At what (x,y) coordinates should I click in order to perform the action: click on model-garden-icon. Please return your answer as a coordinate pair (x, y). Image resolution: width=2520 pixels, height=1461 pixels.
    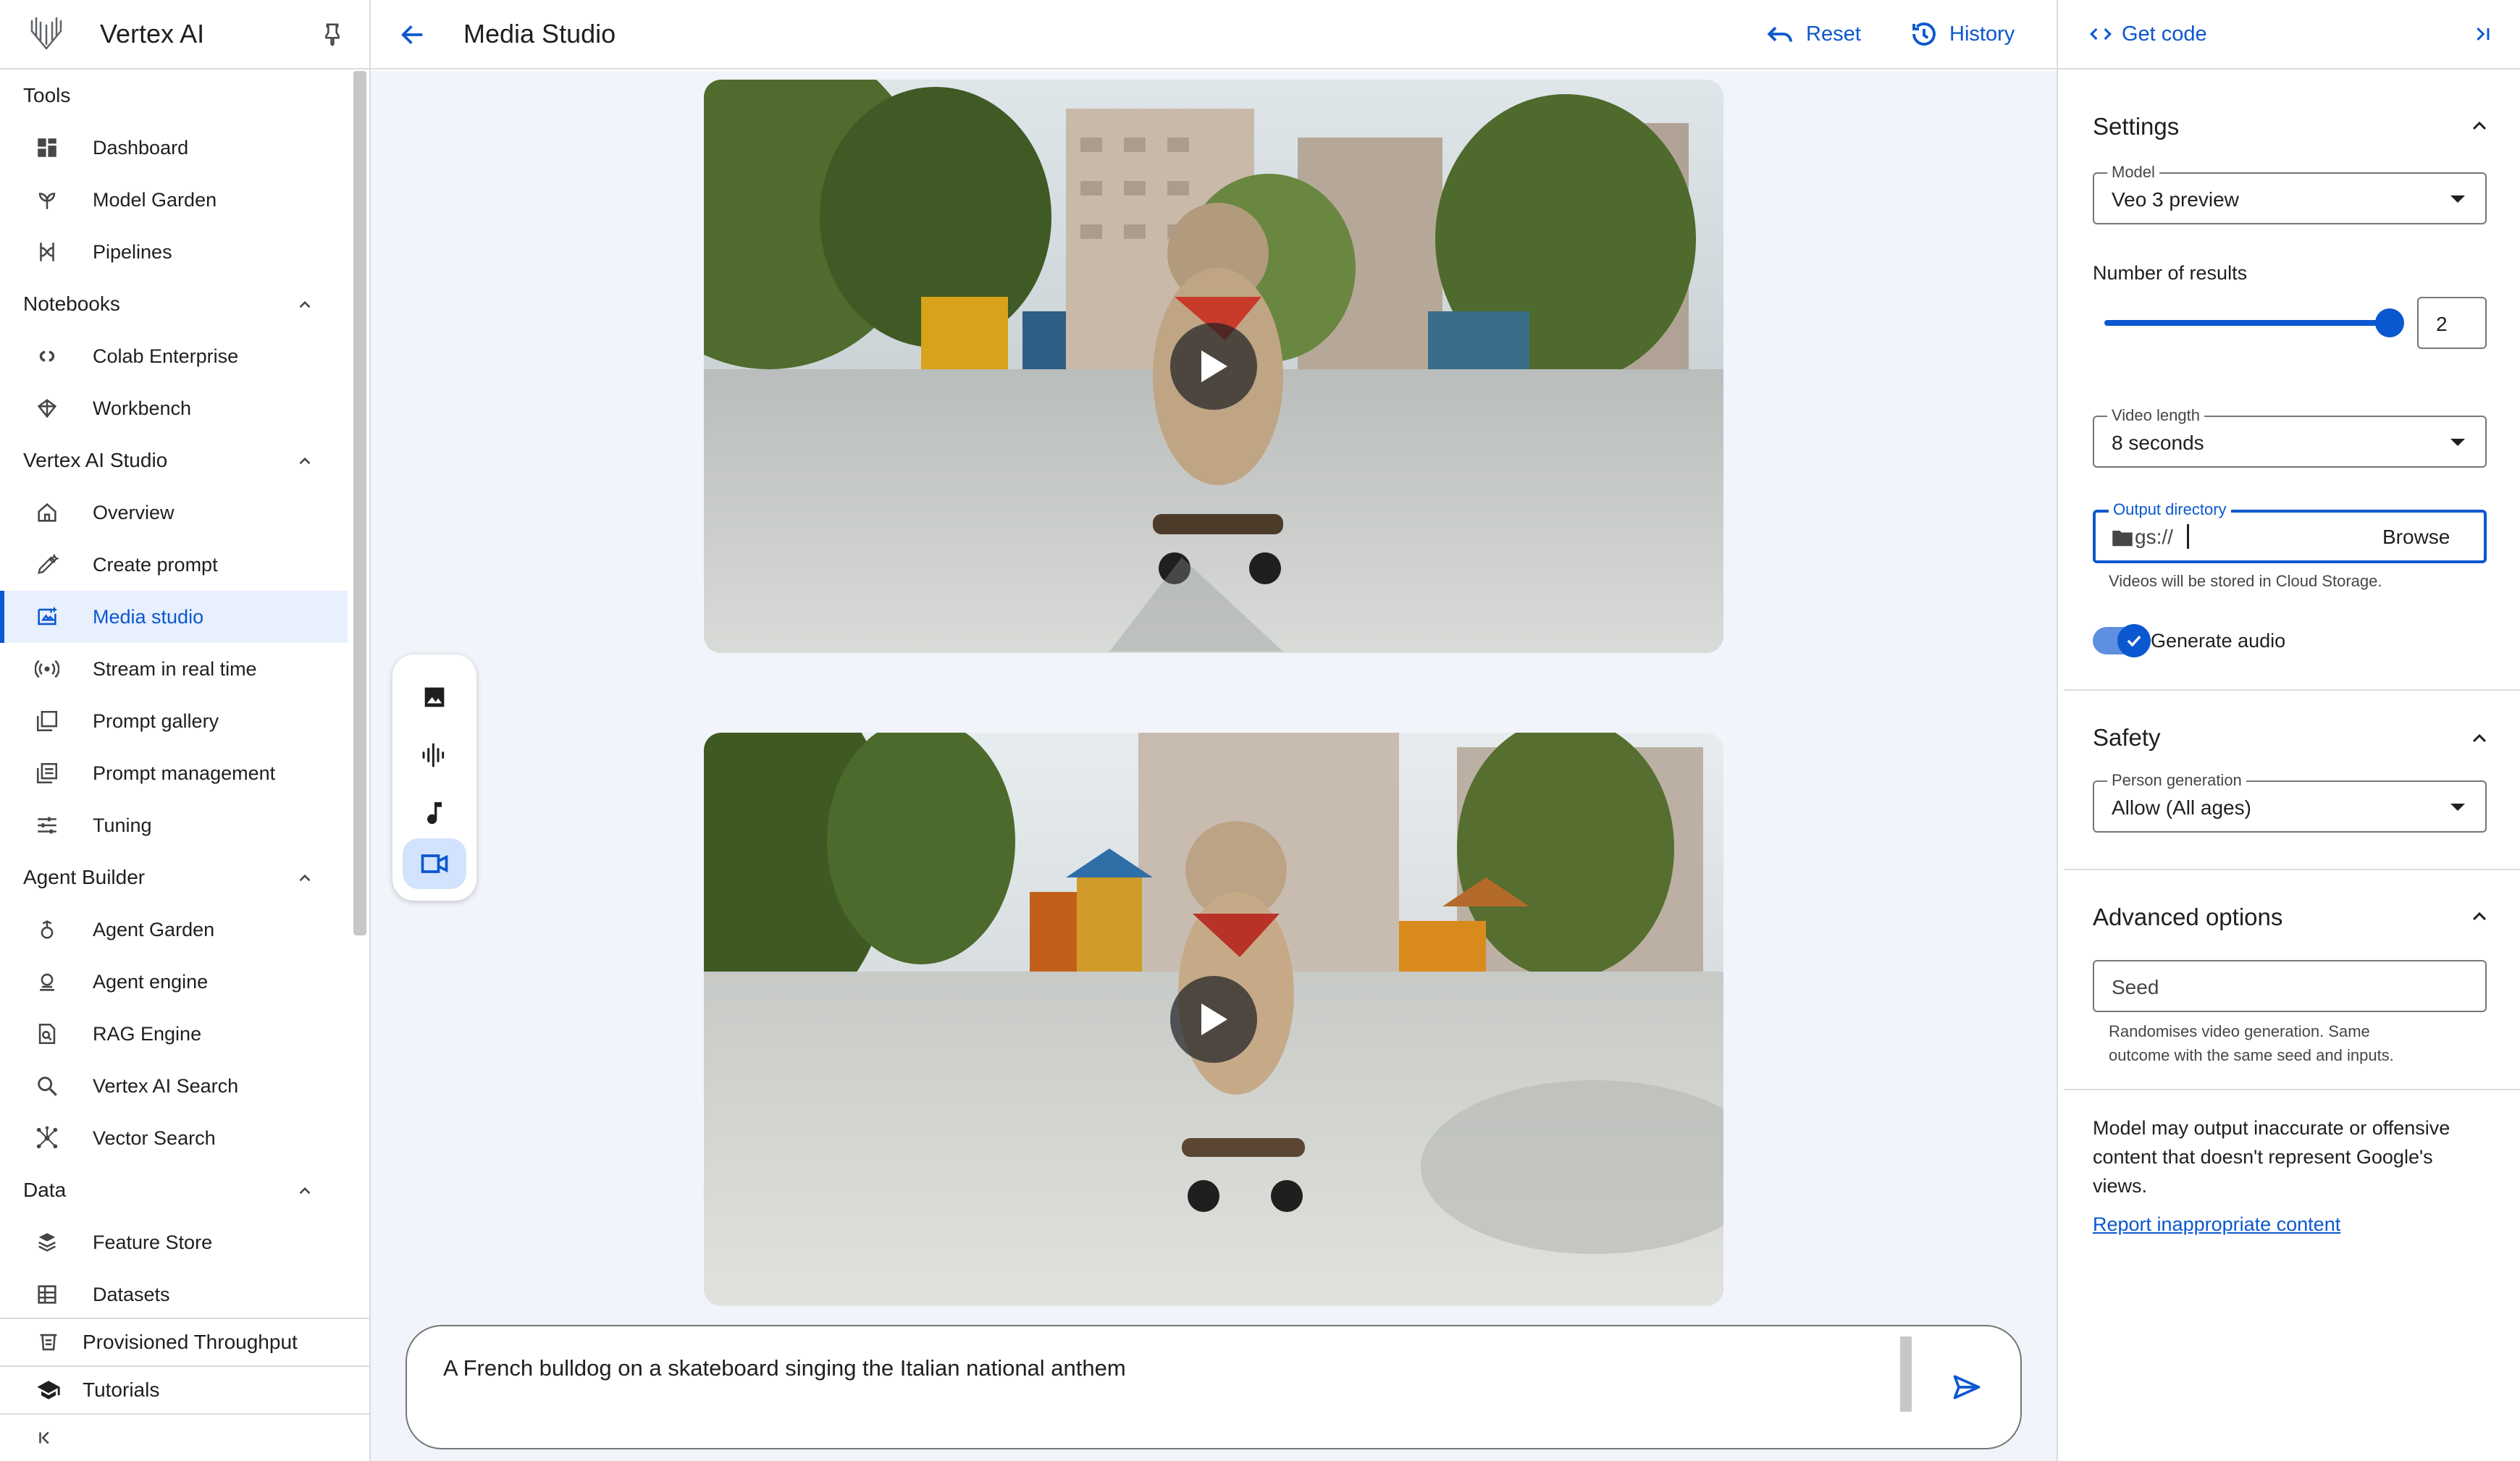
    Looking at the image, I should click on (47, 201).